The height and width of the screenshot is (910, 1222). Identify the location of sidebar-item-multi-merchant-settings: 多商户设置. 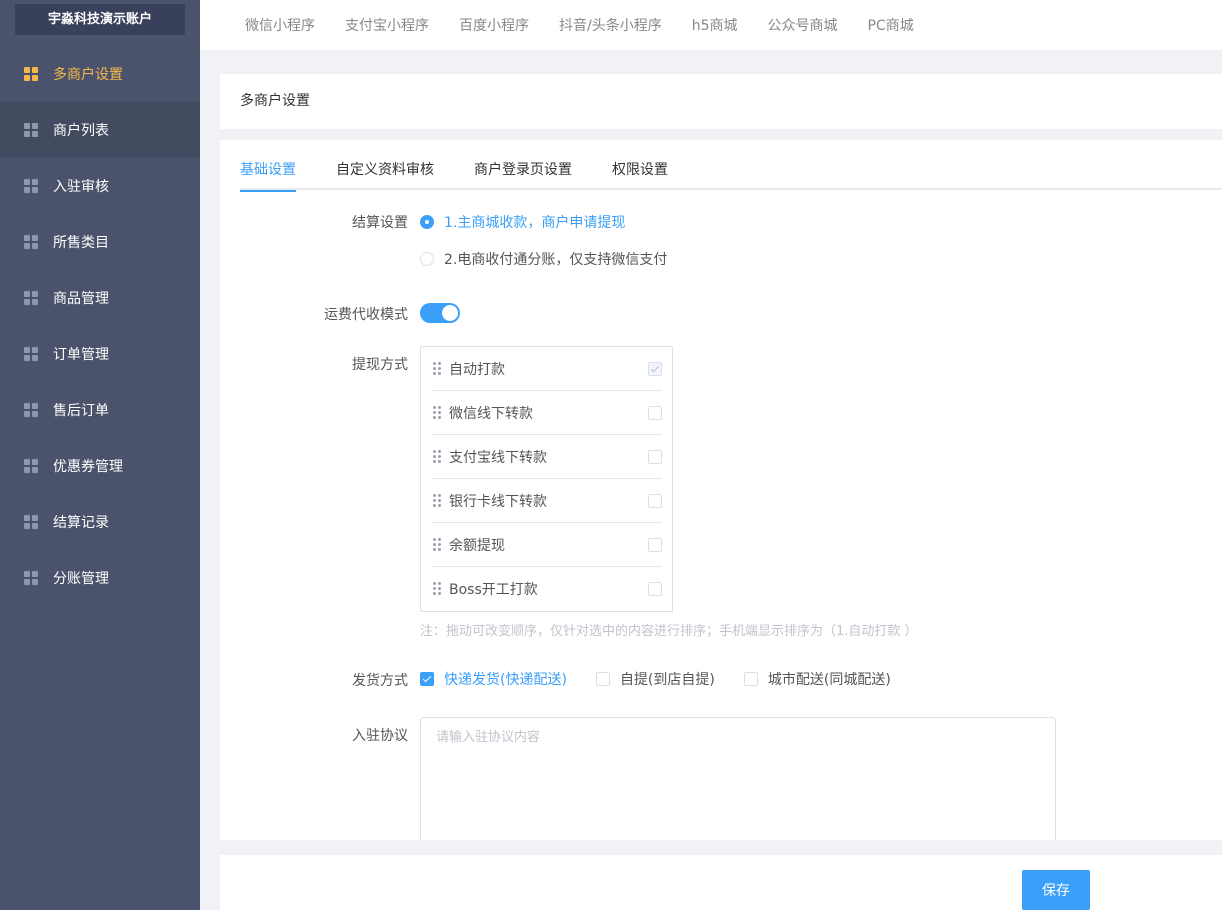
(100, 74).